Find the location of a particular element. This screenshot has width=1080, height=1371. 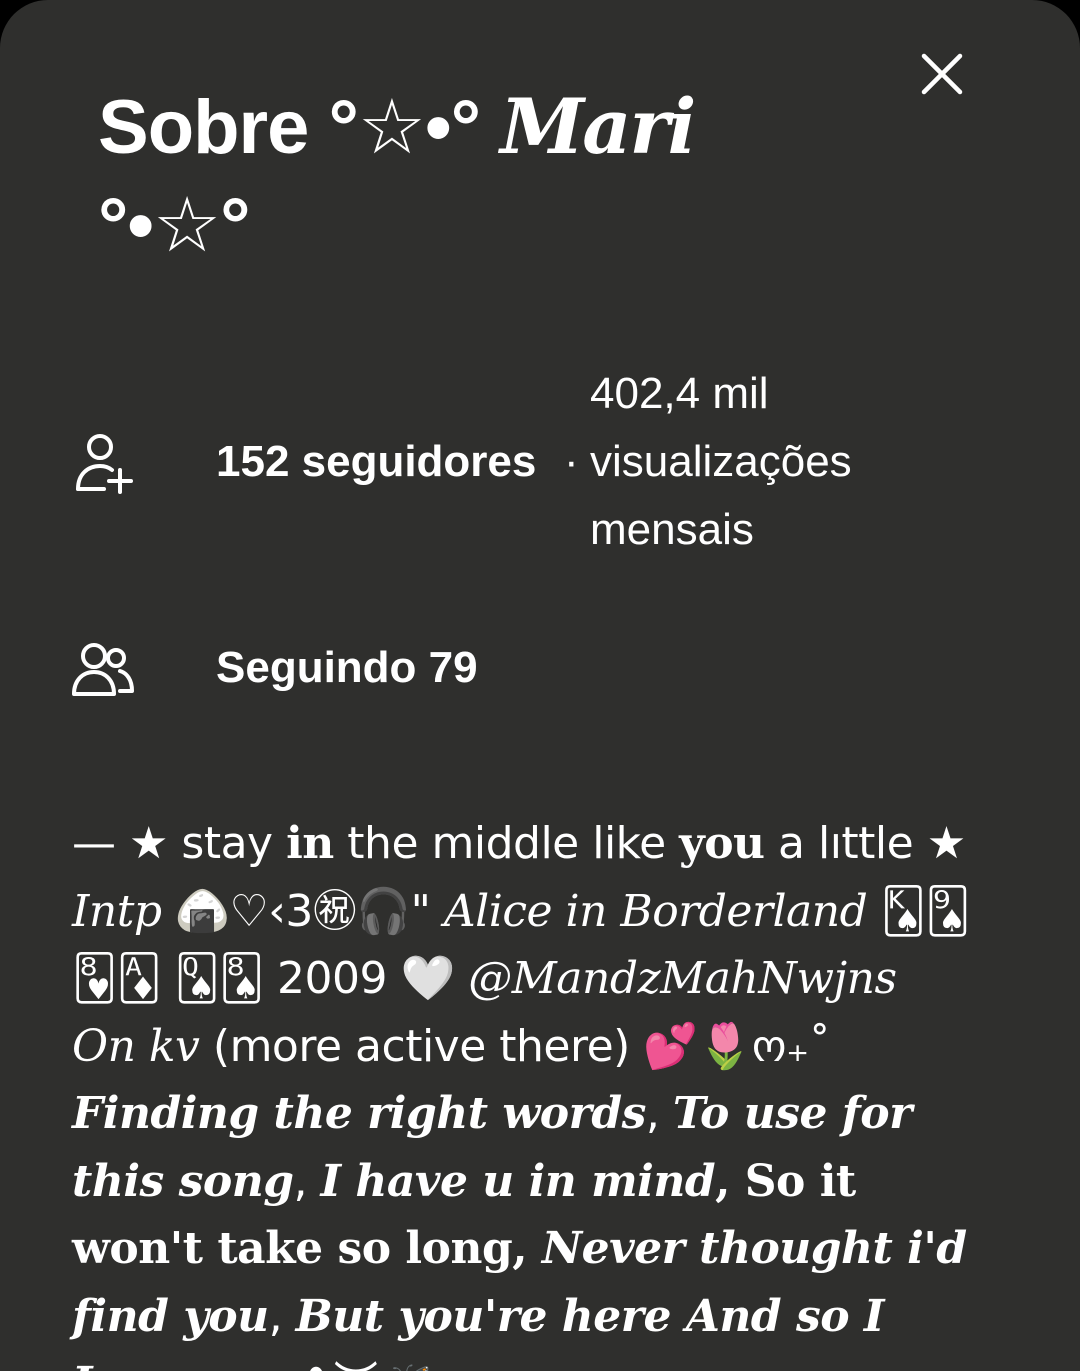

monthly-views: · 402,4 mil visualizações mensais is located at coordinates (747, 462).